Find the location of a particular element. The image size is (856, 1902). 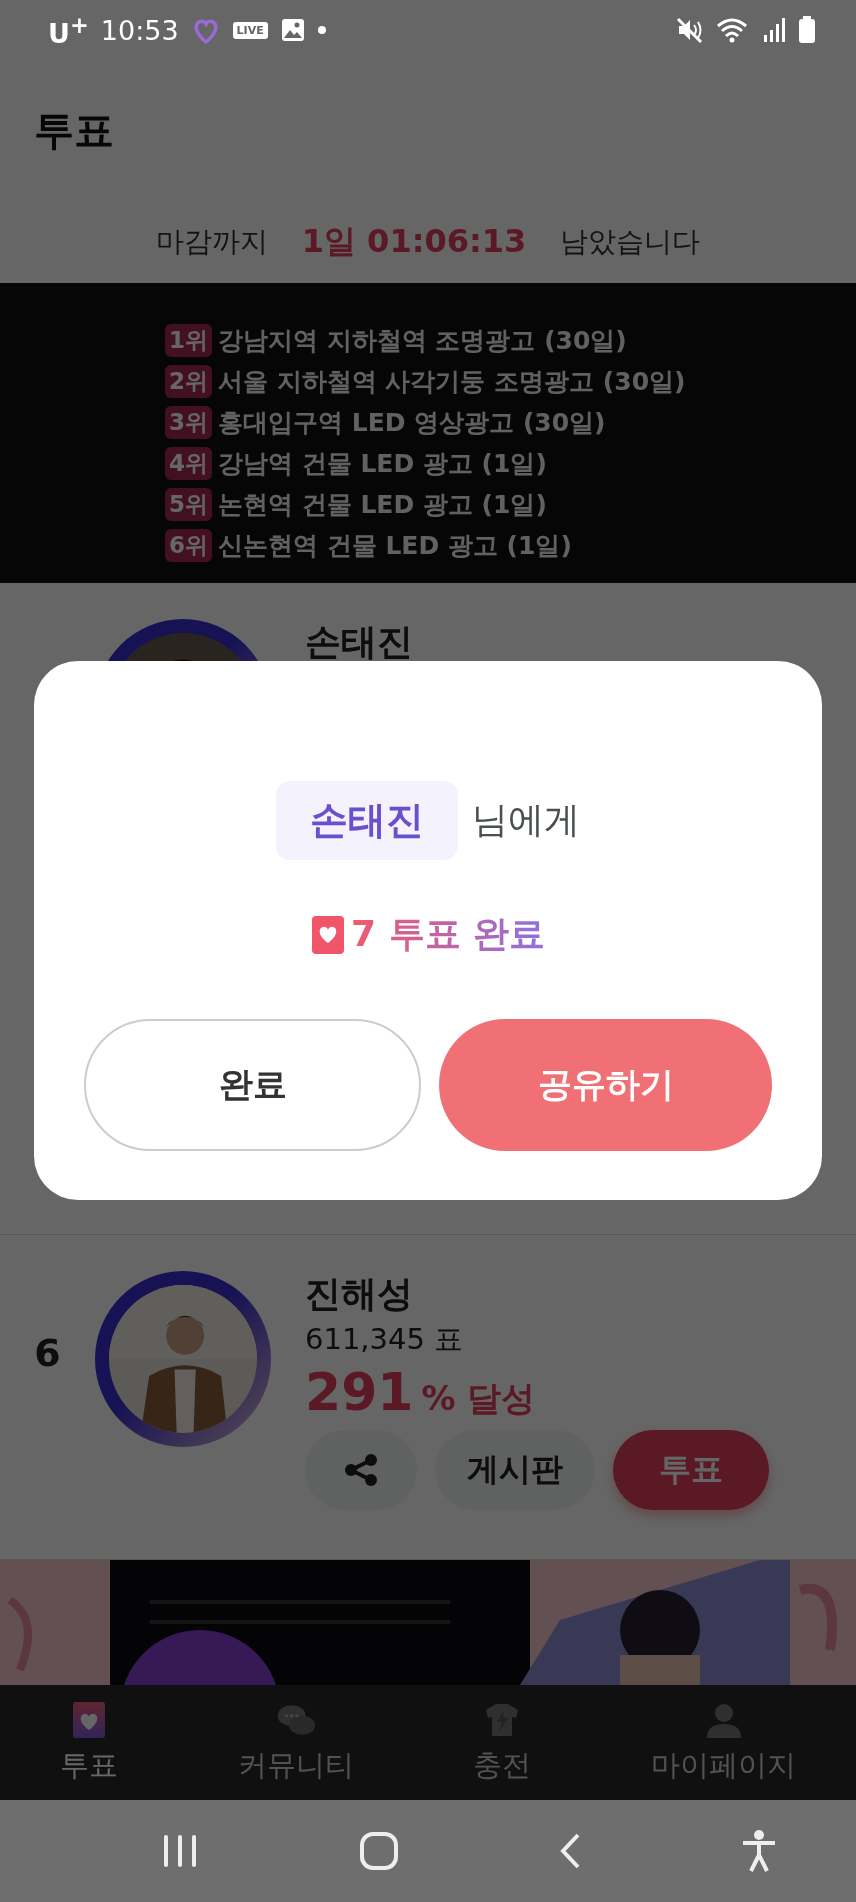

accessibility-icon is located at coordinates (758, 1851).